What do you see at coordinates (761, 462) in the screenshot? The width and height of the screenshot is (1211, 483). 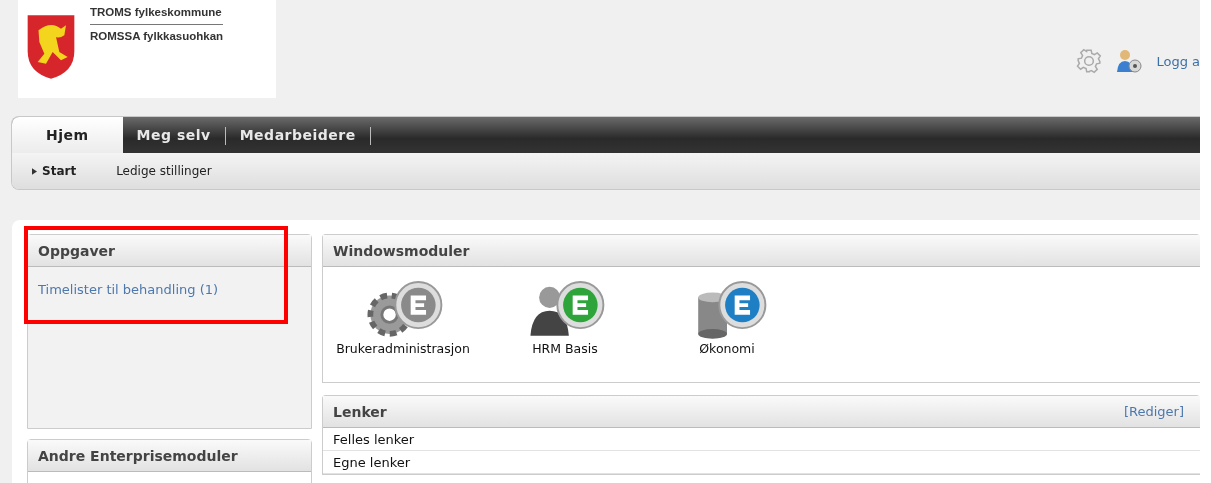 I see `link-category: Egne lenker` at bounding box center [761, 462].